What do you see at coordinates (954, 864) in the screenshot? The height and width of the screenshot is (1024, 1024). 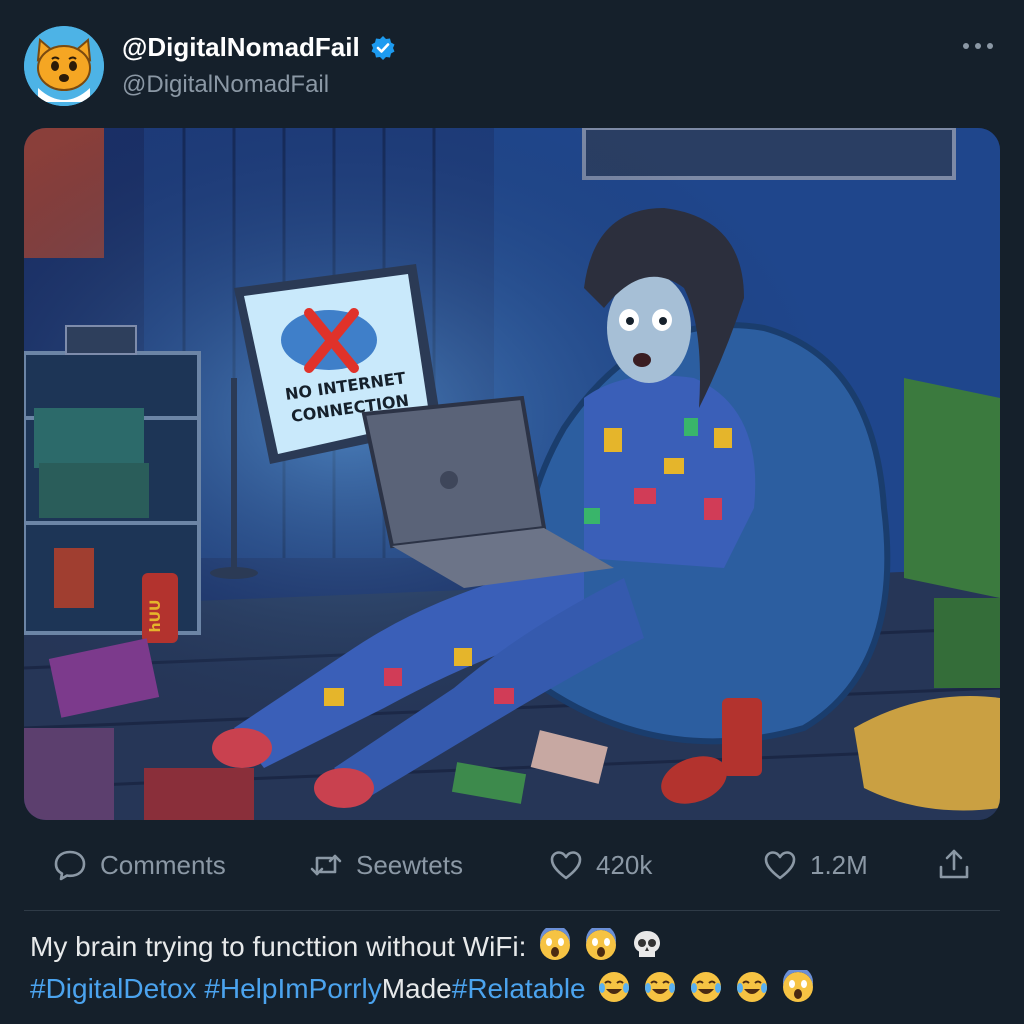 I see `share-icon` at bounding box center [954, 864].